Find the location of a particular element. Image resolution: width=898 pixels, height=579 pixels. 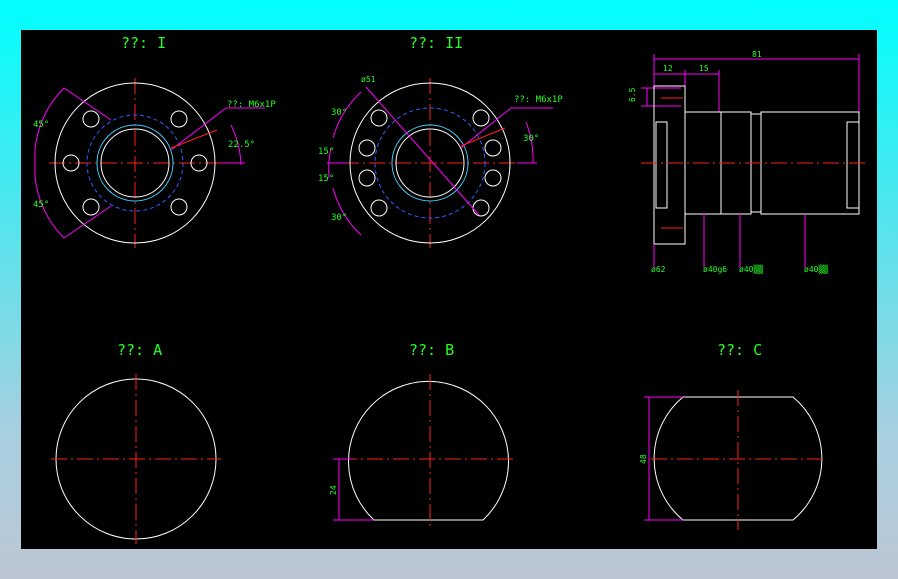

view-1-callout: ??: M6x1P is located at coordinates (251, 105).